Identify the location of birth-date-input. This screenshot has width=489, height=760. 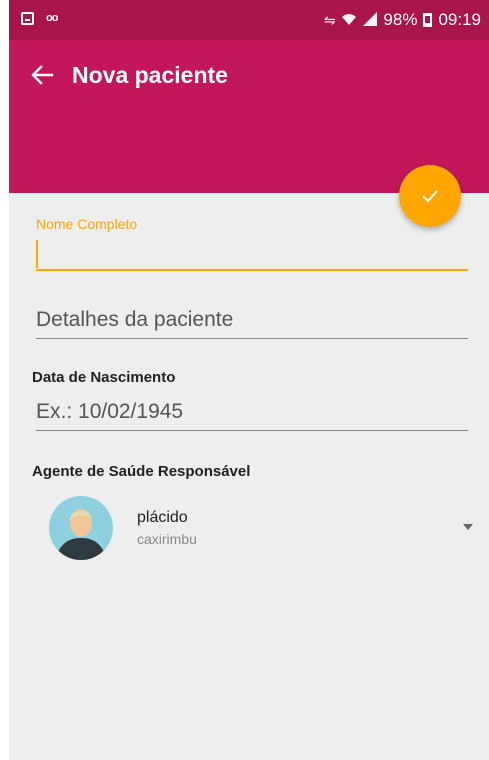
(252, 412).